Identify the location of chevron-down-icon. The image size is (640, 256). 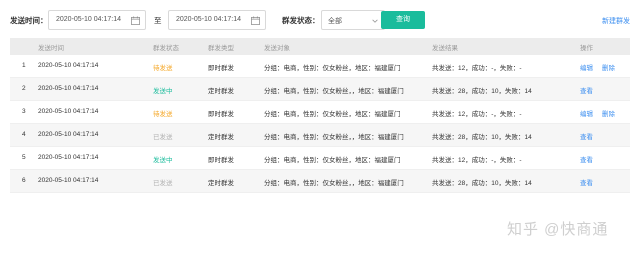
(375, 21).